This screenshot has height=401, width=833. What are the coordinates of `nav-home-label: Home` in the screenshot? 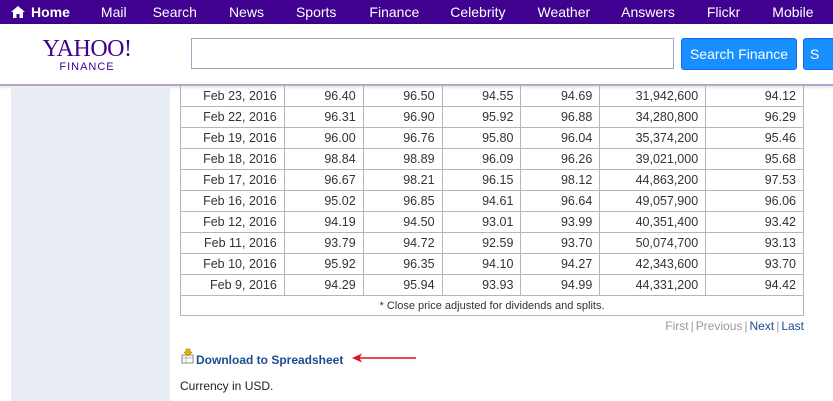 It's located at (50, 12).